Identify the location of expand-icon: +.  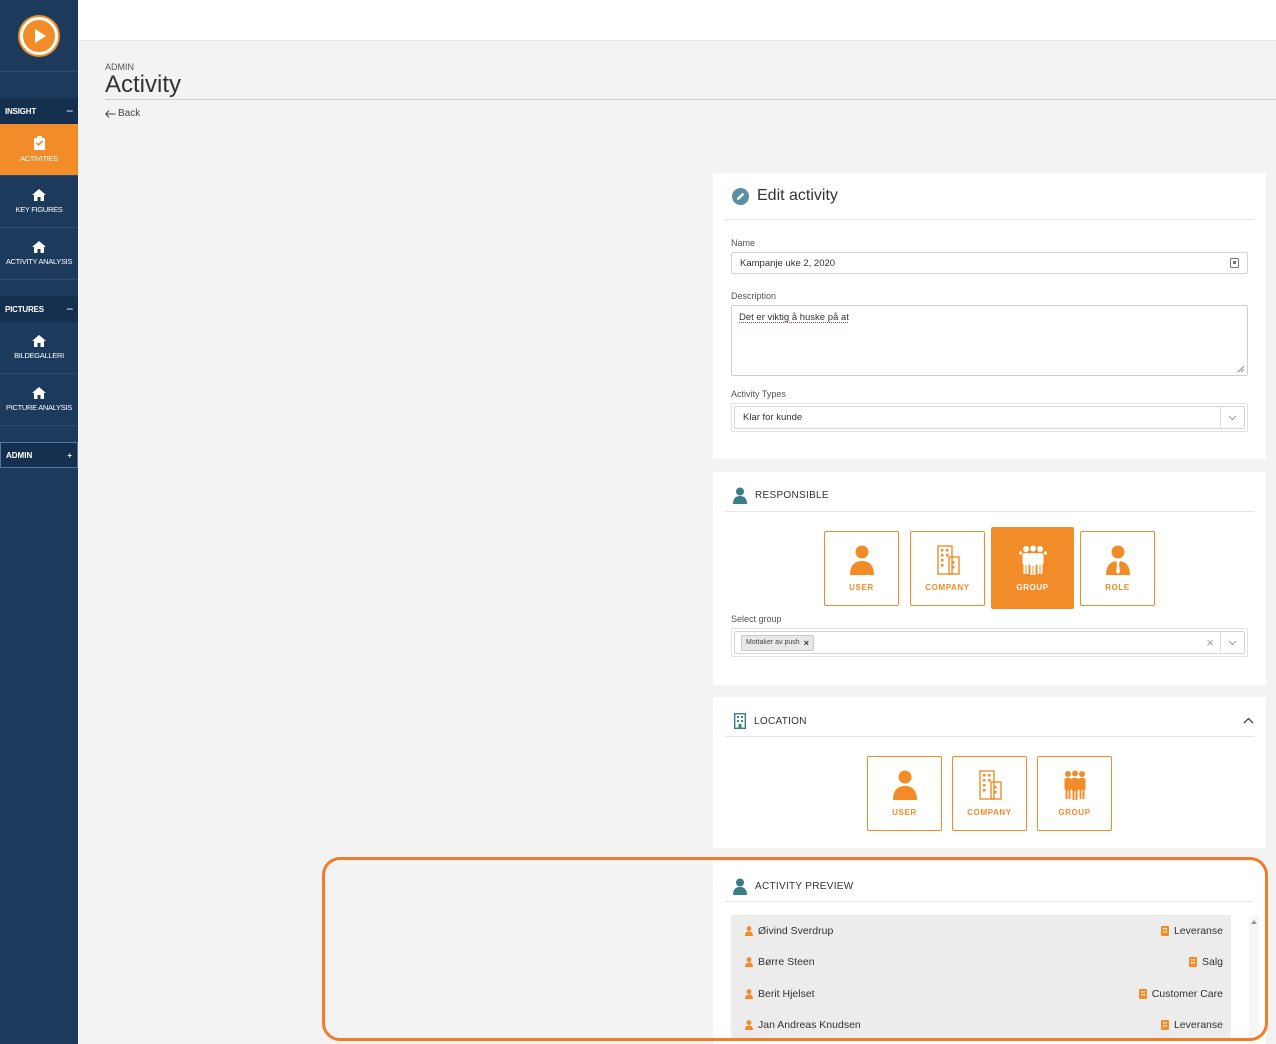
(69, 455).